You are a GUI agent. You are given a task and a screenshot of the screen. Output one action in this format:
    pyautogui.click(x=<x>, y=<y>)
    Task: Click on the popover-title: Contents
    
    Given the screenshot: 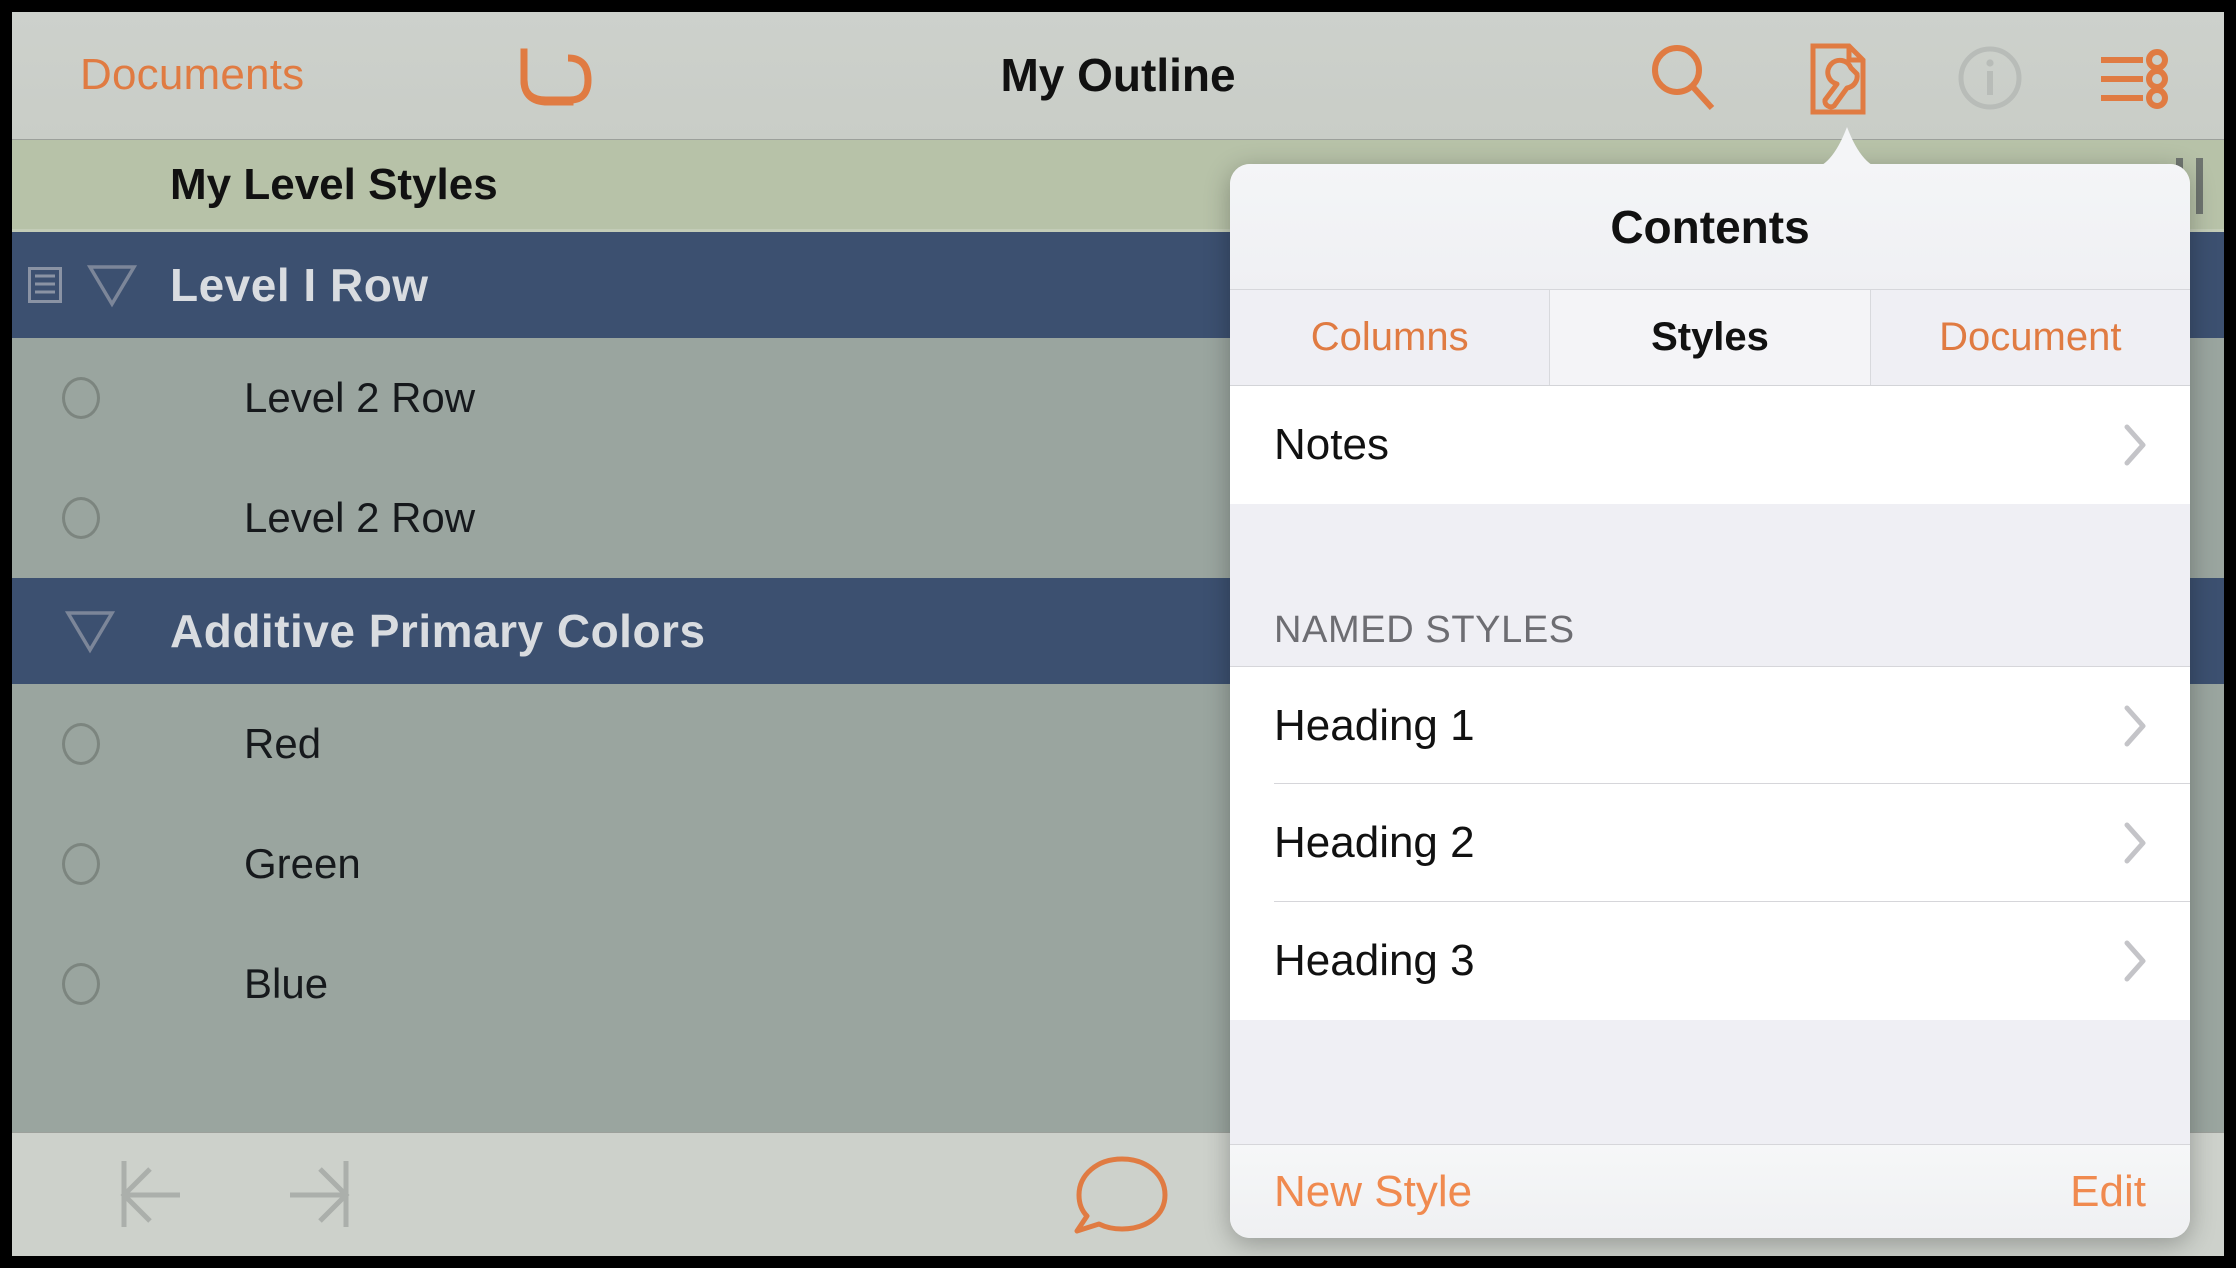 What is the action you would take?
    pyautogui.click(x=1710, y=226)
    